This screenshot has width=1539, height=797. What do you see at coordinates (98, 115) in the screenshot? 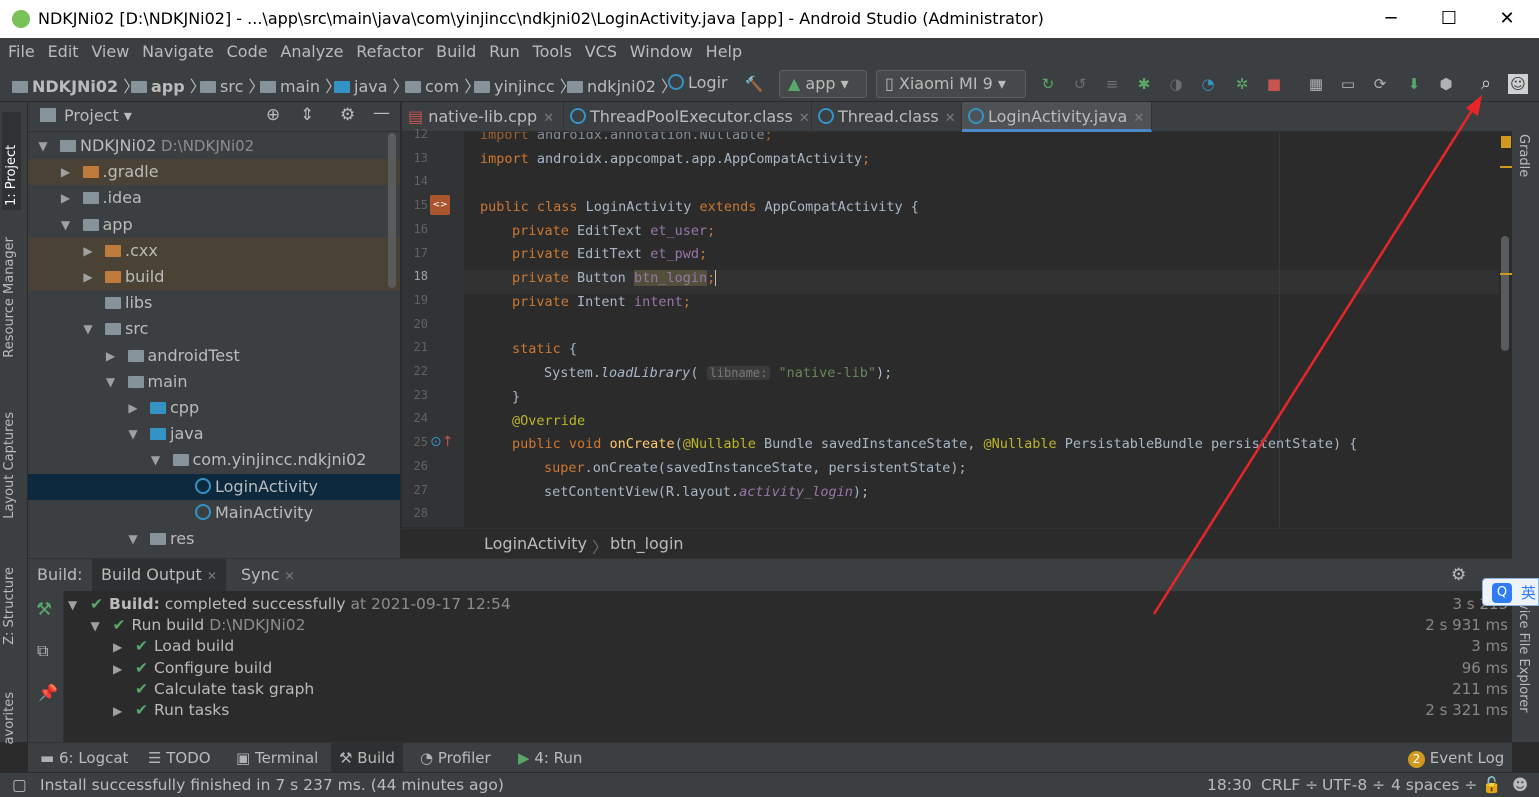
I see `project-view-select: Project ▾` at bounding box center [98, 115].